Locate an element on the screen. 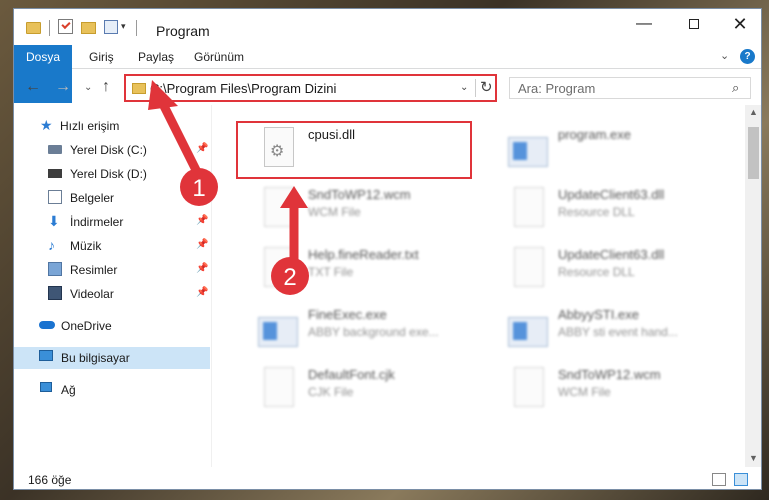 The height and width of the screenshot is (500, 769). sidebar-item-disk-d: Yerel Disk (D:) is located at coordinates (112, 174).